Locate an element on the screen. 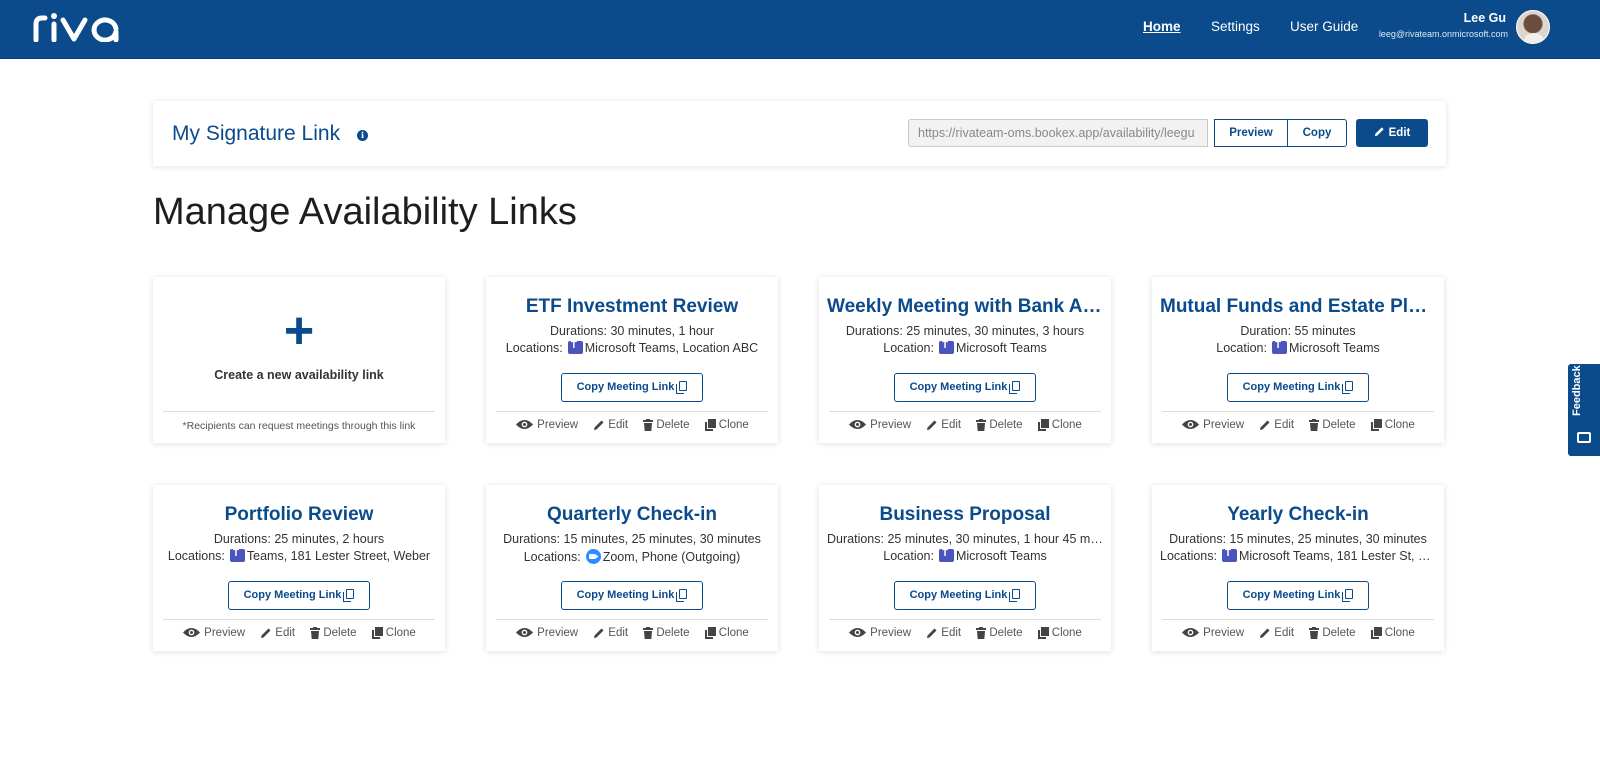  card-title: Portfolio Review is located at coordinates (299, 515).